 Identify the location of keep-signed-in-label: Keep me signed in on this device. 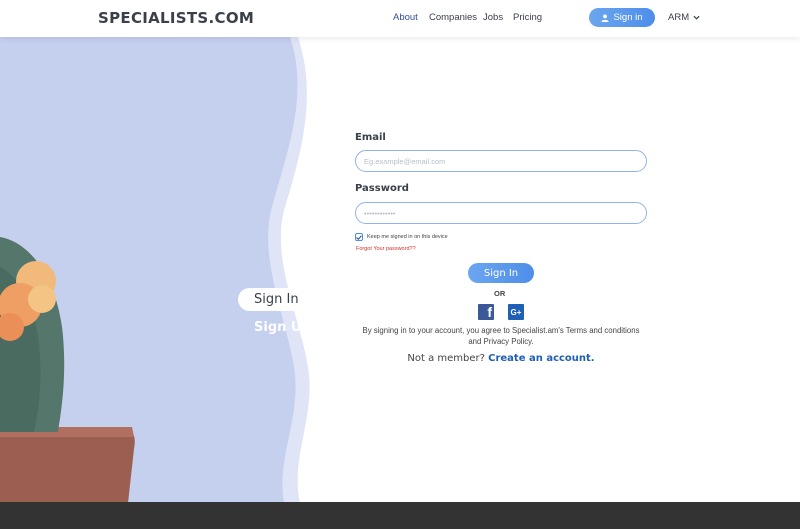
(407, 237).